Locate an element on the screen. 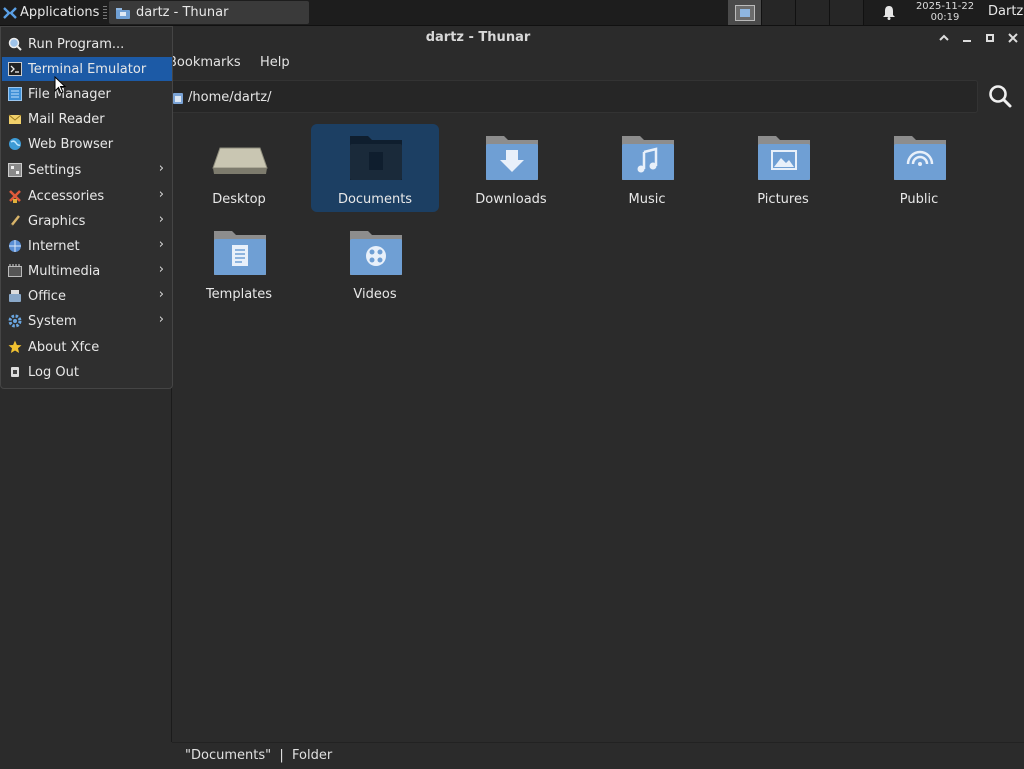 The width and height of the screenshot is (1024, 769). applications-menu-button: Applications is located at coordinates (52, 12).